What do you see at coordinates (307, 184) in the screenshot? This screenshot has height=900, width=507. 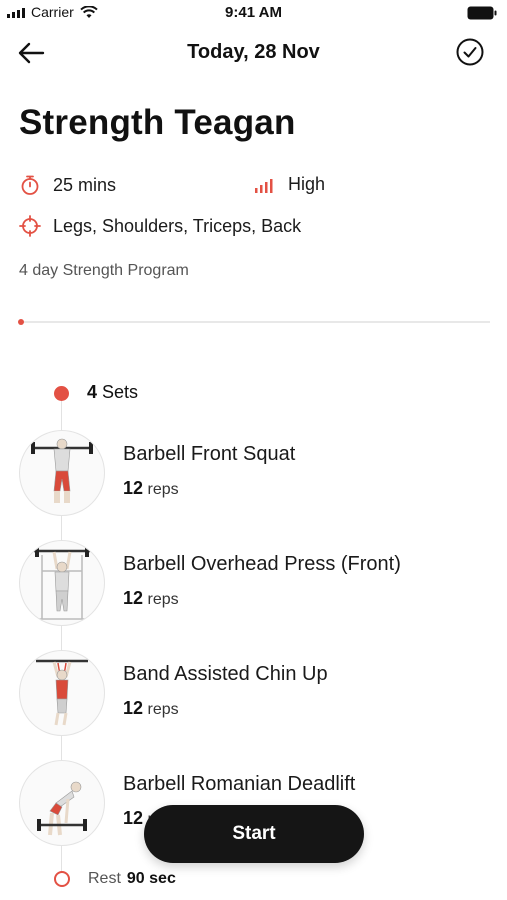 I see `intensity-value: High` at bounding box center [307, 184].